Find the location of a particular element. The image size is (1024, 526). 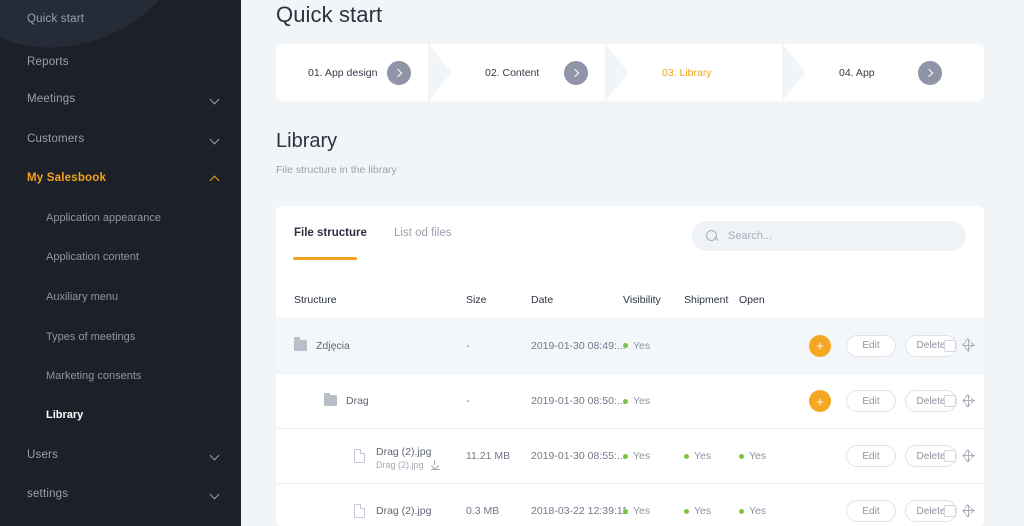

file-name: Drag (2).jpg is located at coordinates (404, 511).